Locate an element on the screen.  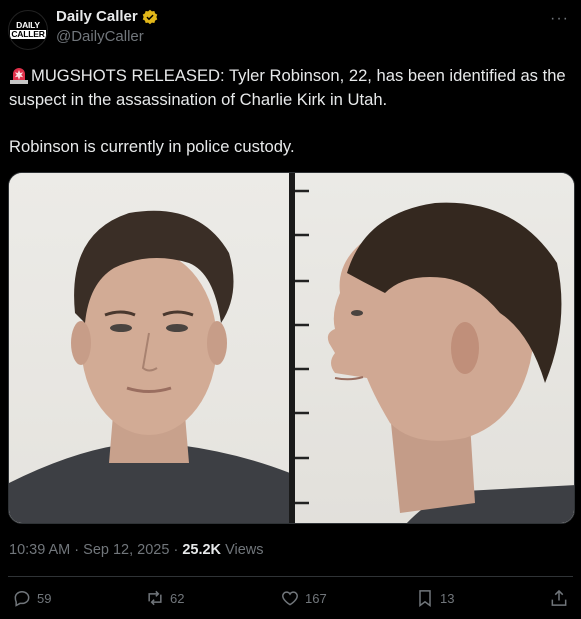
reply-count: 59 is located at coordinates (44, 598).